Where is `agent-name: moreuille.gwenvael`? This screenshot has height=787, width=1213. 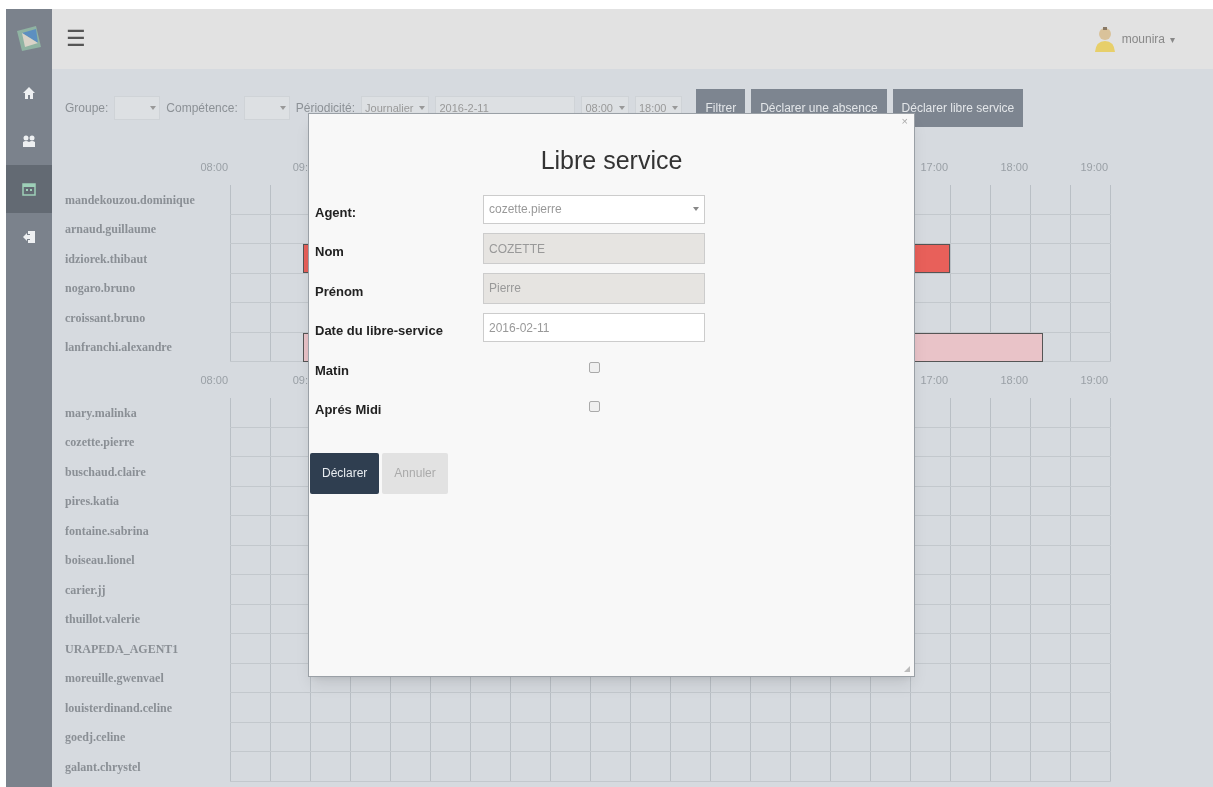
agent-name: moreuille.gwenvael is located at coordinates (114, 679).